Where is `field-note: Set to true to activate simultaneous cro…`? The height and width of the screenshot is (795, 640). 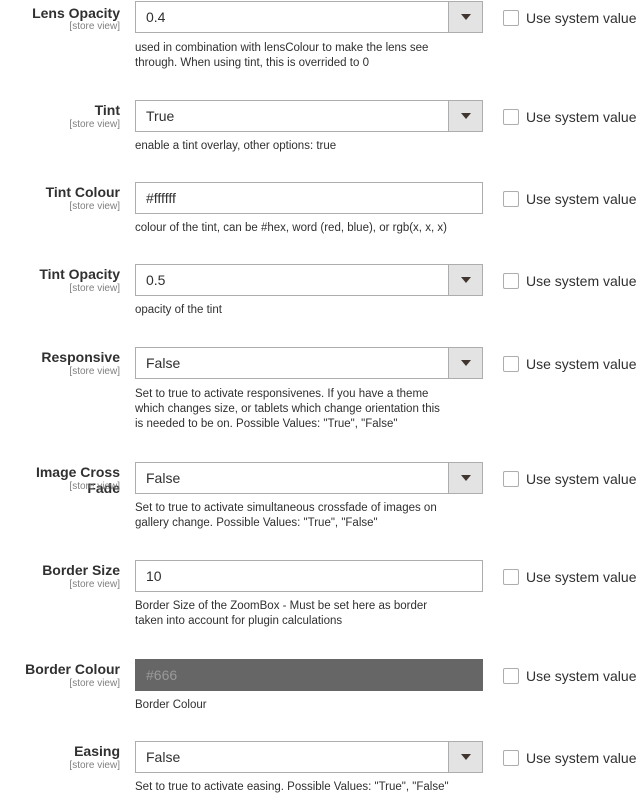
field-note: Set to true to activate simultaneous cro… is located at coordinates (310, 516).